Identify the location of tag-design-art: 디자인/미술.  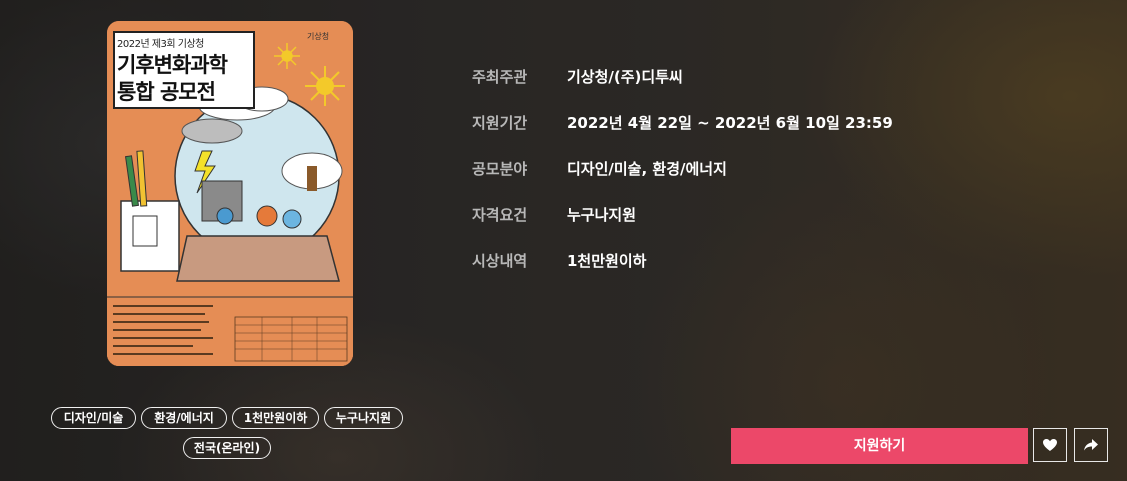
(93, 418).